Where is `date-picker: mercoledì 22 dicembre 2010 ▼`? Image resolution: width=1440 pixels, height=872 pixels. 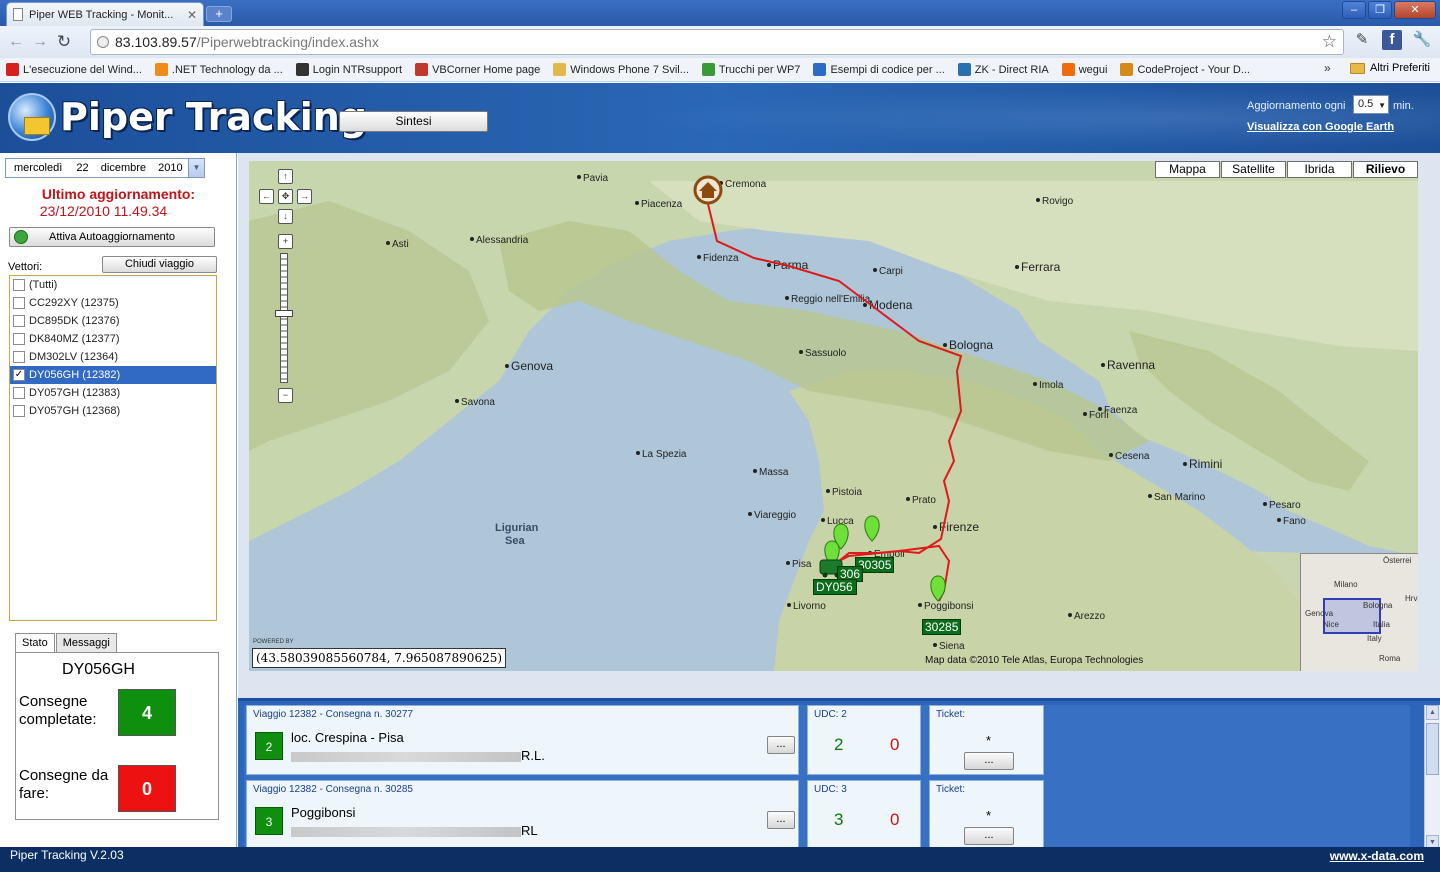 date-picker: mercoledì 22 dicembre 2010 ▼ is located at coordinates (105, 168).